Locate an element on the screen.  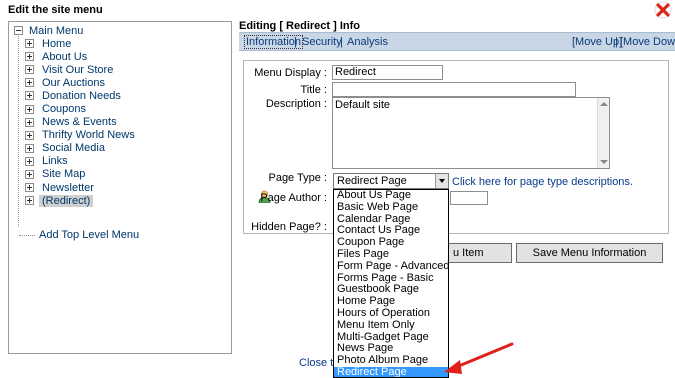
save-menu-information-button: Save Menu Information is located at coordinates (589, 253).